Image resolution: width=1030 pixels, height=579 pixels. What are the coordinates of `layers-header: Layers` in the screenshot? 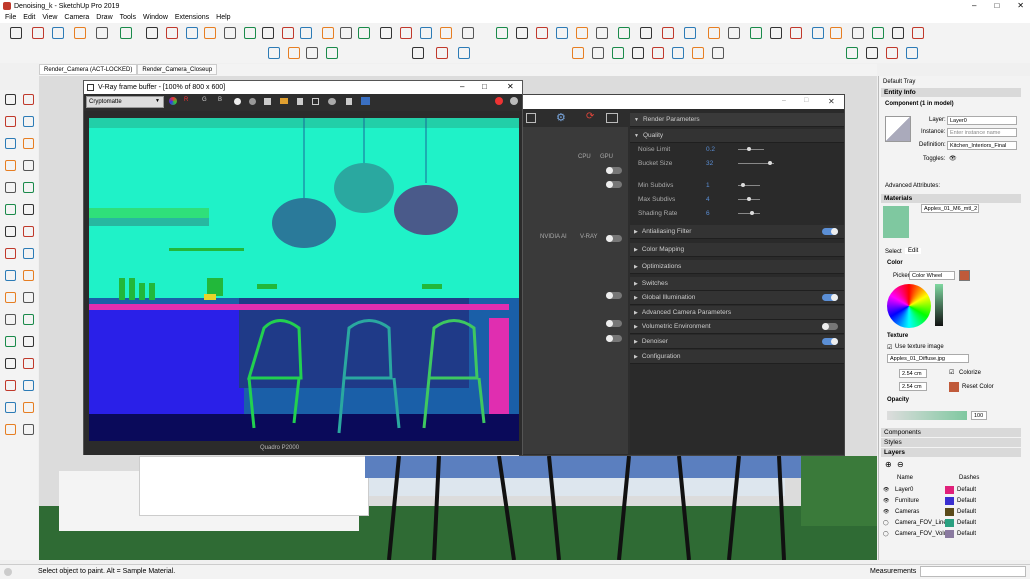 It's located at (951, 452).